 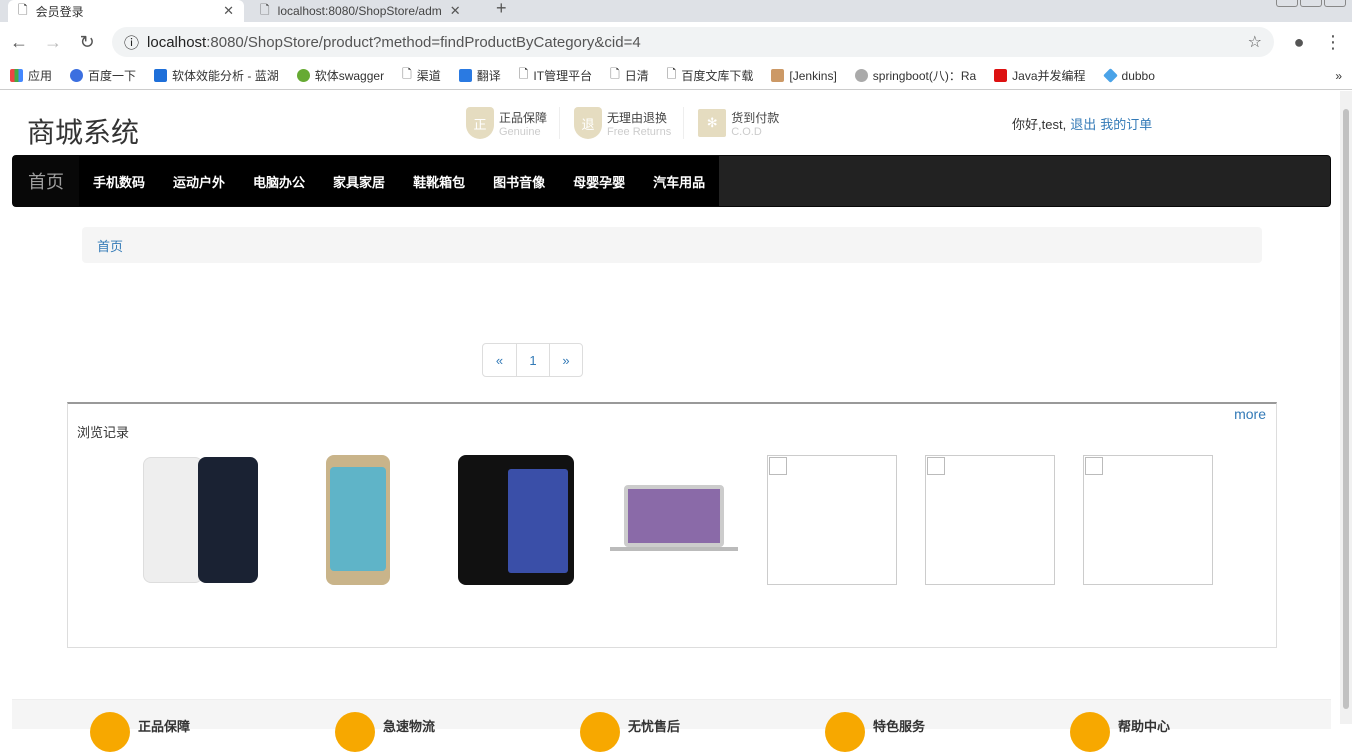 What do you see at coordinates (119, 181) in the screenshot?
I see `nav-category: 手机数码` at bounding box center [119, 181].